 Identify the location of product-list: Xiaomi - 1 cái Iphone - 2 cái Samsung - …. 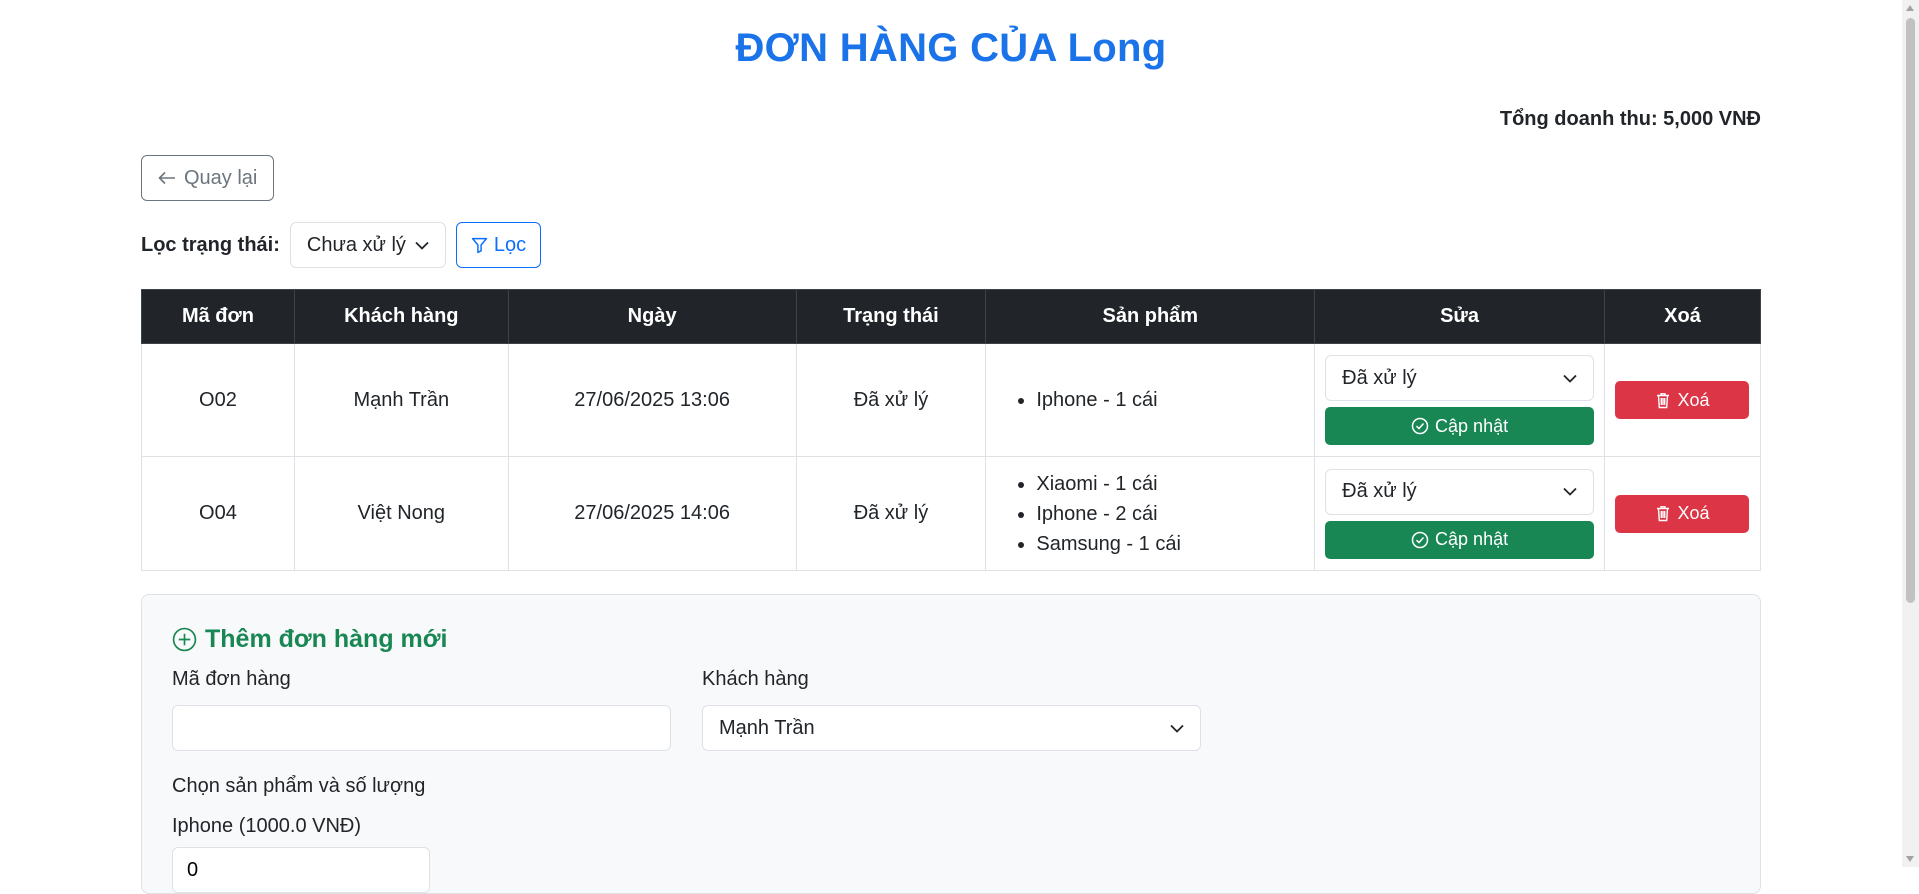
(1162, 514).